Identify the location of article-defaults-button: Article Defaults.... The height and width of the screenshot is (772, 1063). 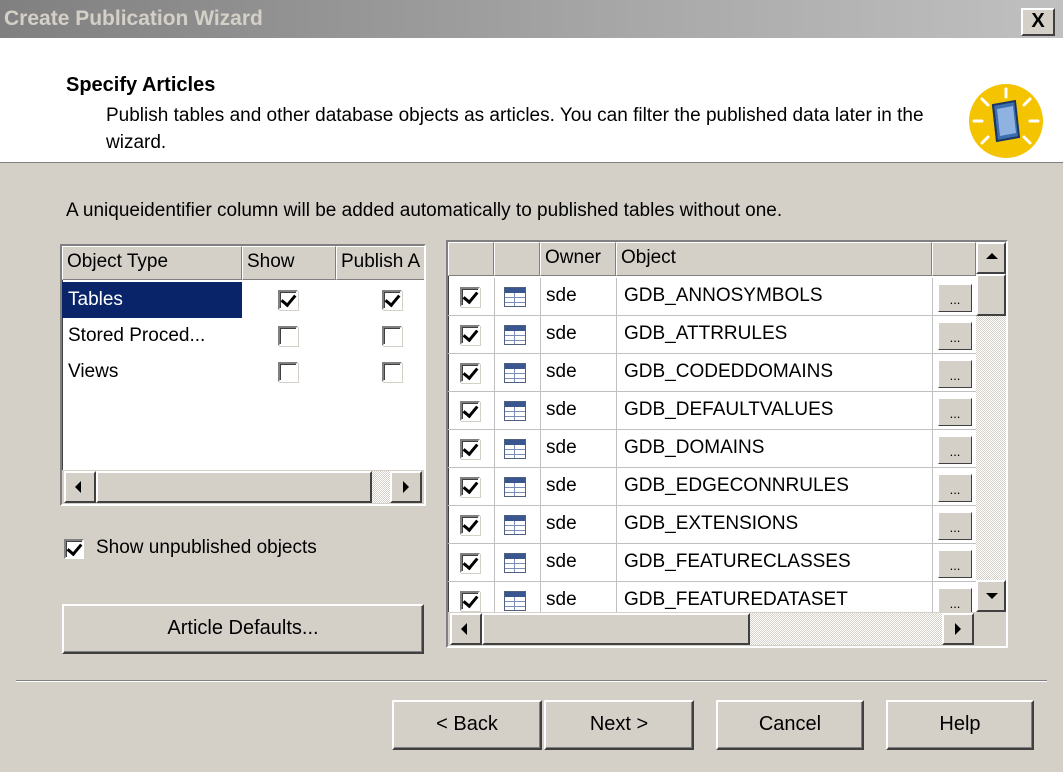
(243, 629).